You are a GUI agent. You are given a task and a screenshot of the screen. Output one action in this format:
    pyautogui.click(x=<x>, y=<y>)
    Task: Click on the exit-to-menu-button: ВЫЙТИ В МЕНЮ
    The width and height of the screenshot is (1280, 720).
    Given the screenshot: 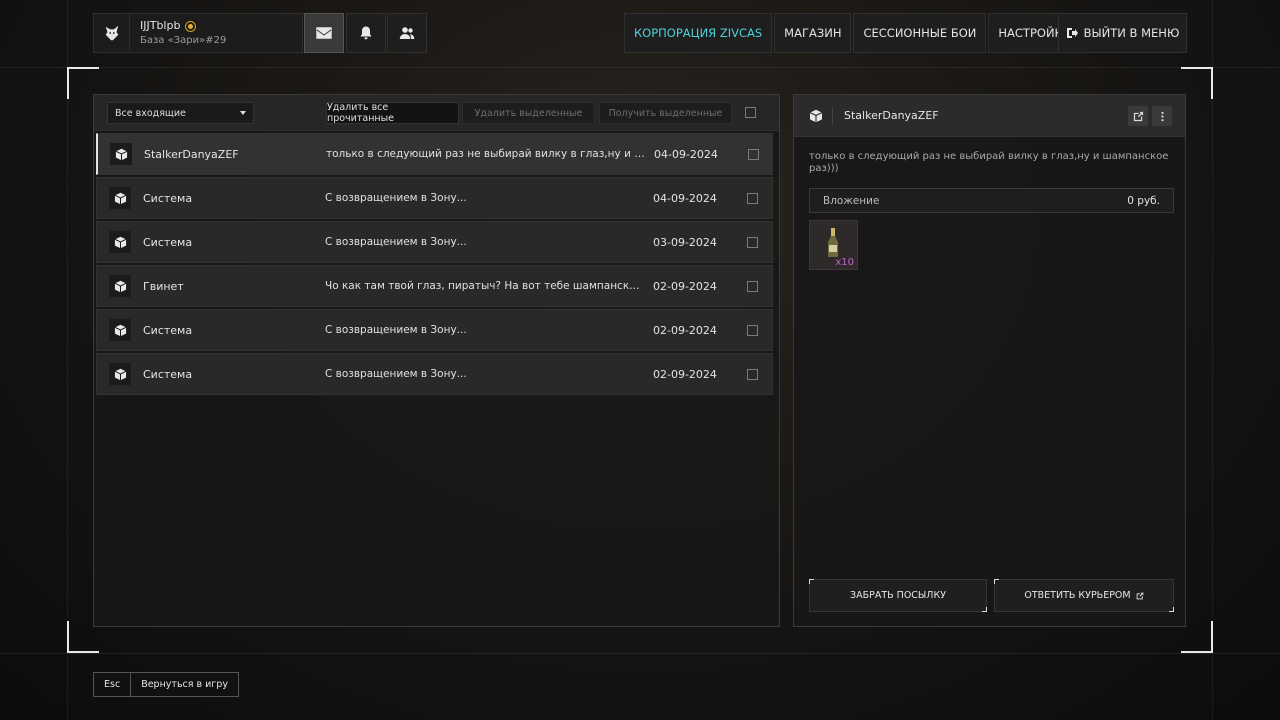 What is the action you would take?
    pyautogui.click(x=1122, y=33)
    